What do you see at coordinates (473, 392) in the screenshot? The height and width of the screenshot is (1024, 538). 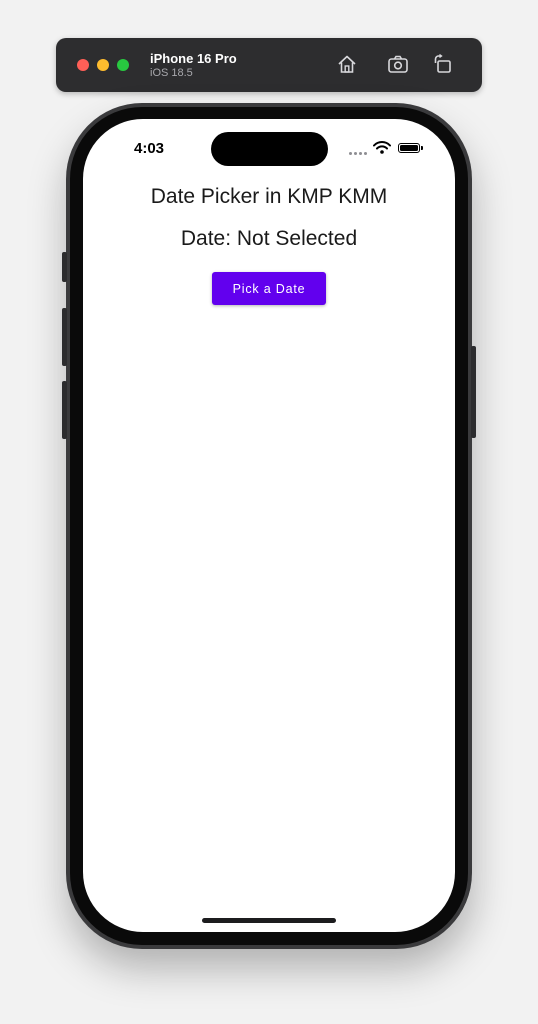 I see `power-button` at bounding box center [473, 392].